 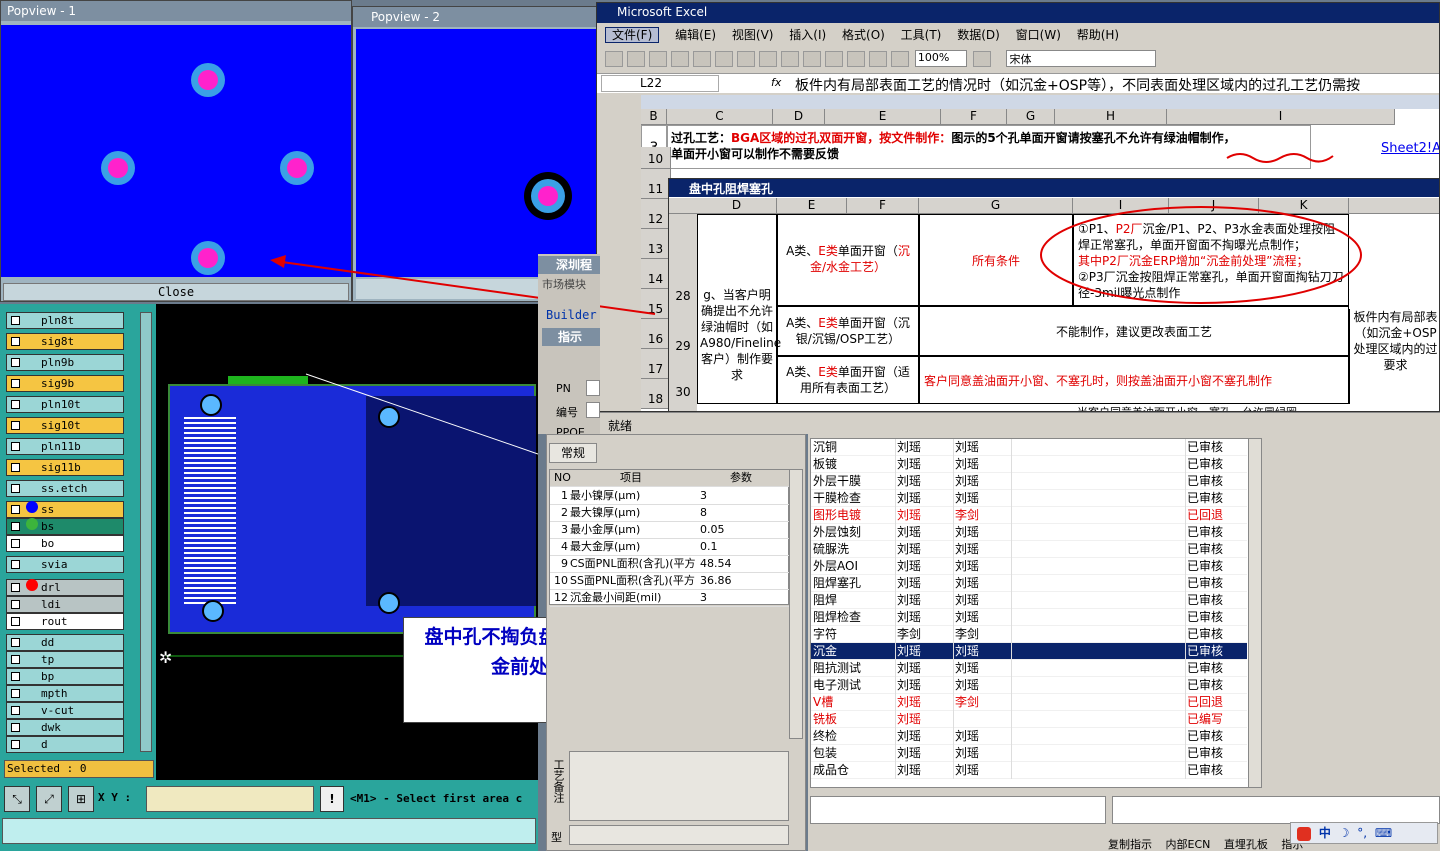 I want to click on process-input-right, so click(x=1276, y=810).